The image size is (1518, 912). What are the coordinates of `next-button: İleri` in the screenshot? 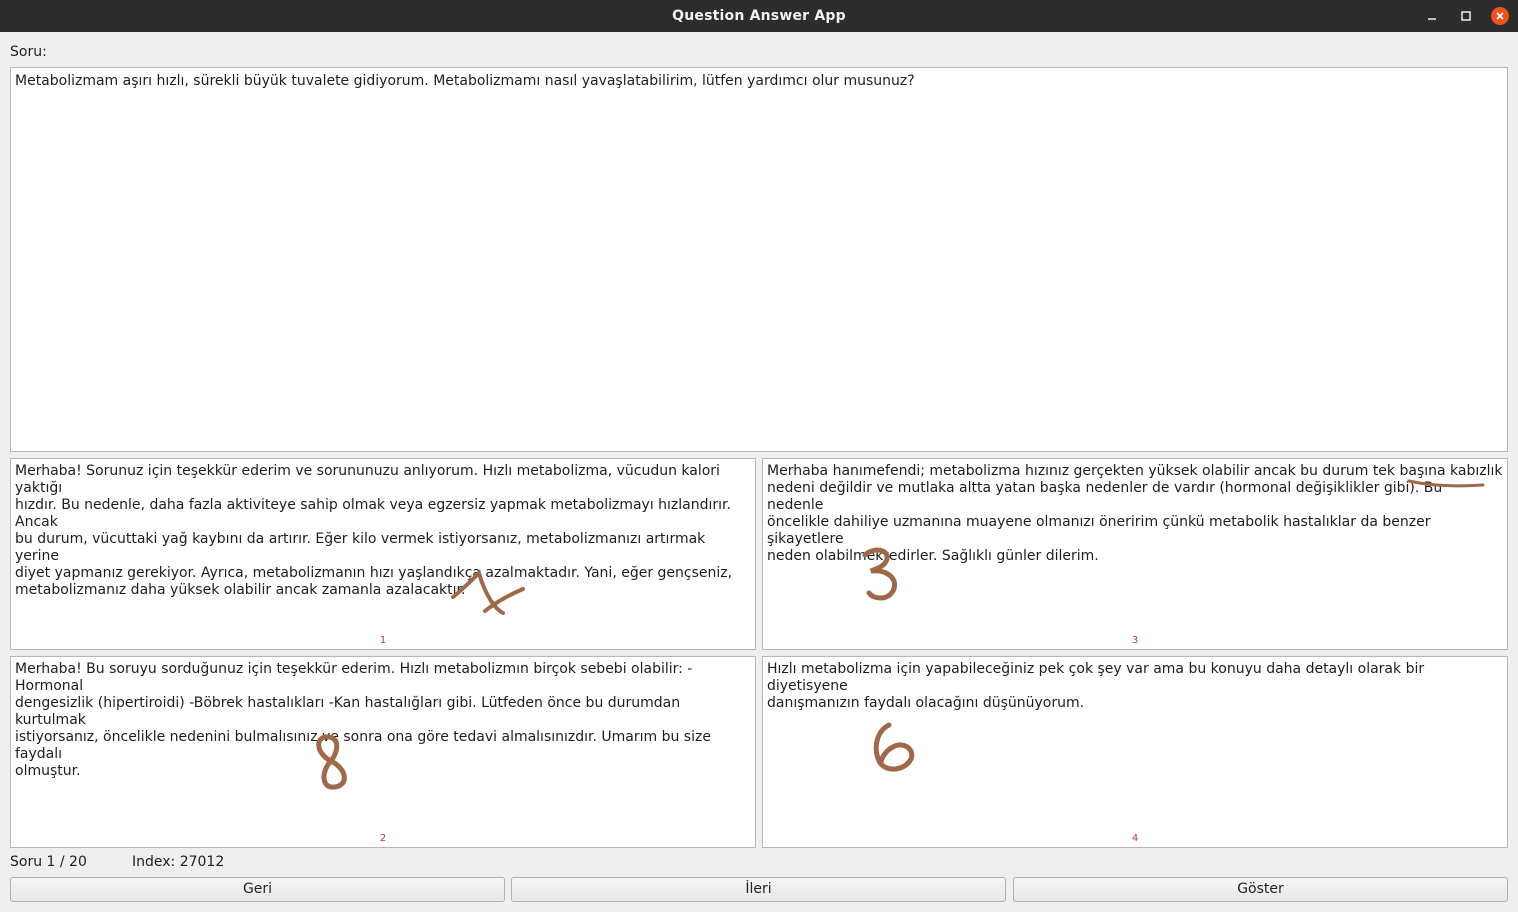 It's located at (758, 889).